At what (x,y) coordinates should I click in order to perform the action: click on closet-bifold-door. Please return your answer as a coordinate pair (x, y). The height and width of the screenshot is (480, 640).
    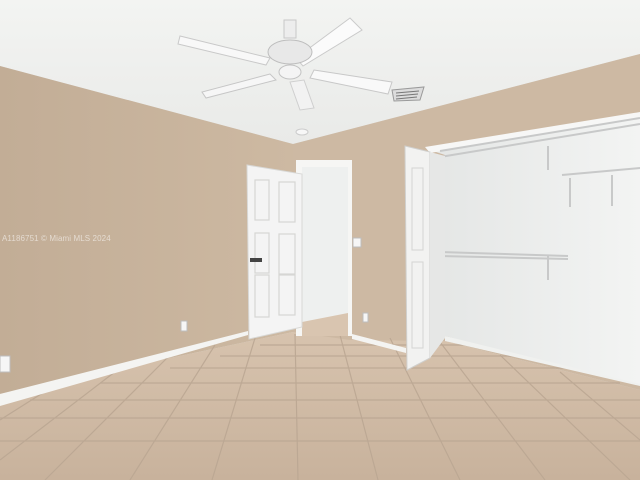
    Looking at the image, I should click on (424, 258).